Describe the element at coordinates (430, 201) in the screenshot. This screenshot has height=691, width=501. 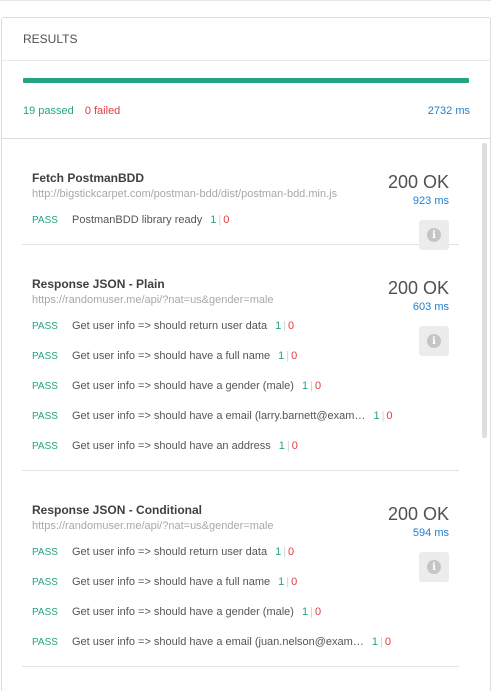
I see `response-time: 923 ms` at that location.